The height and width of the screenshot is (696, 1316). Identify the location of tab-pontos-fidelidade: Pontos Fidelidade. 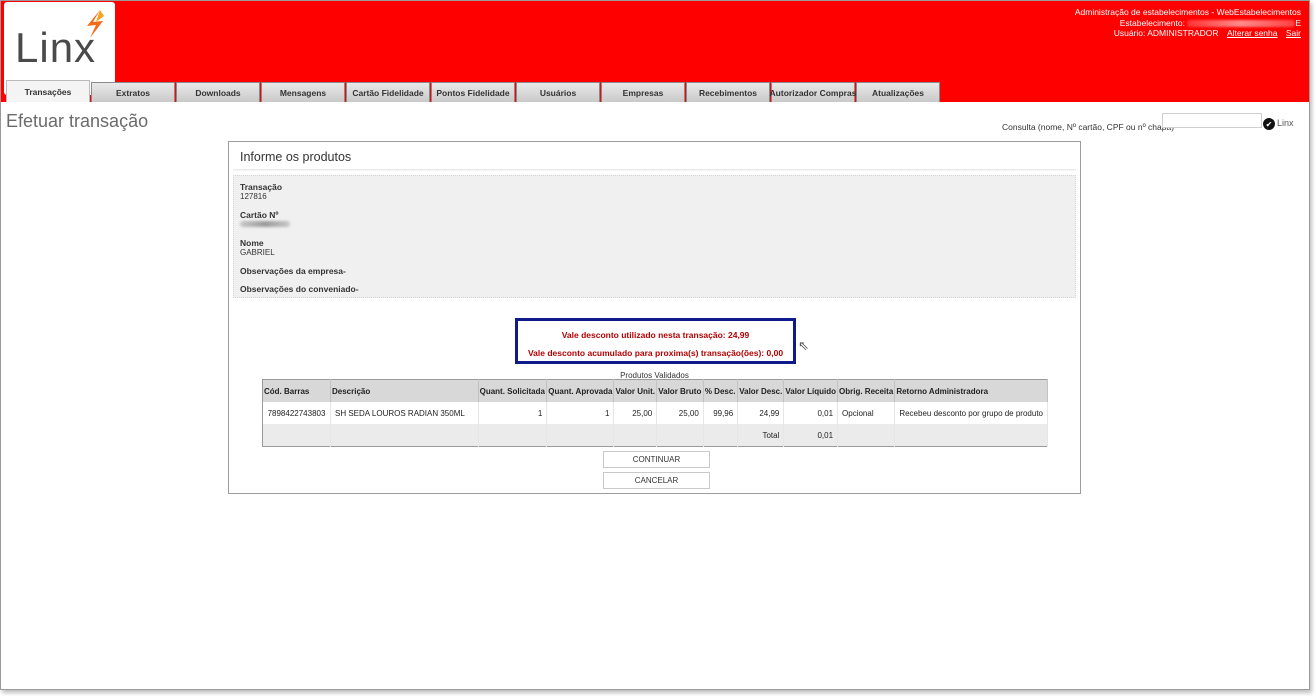
(473, 92).